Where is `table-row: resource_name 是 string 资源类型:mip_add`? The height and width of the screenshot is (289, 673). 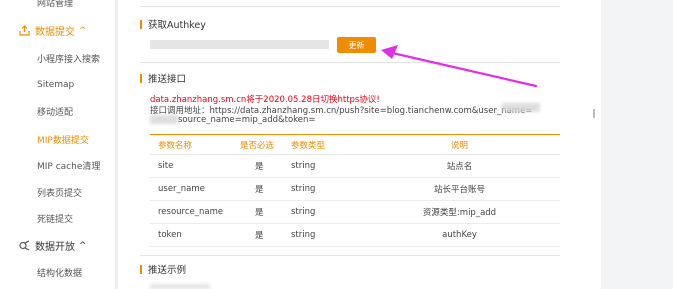 table-row: resource_name 是 string 资源类型:mip_add is located at coordinates (355, 212).